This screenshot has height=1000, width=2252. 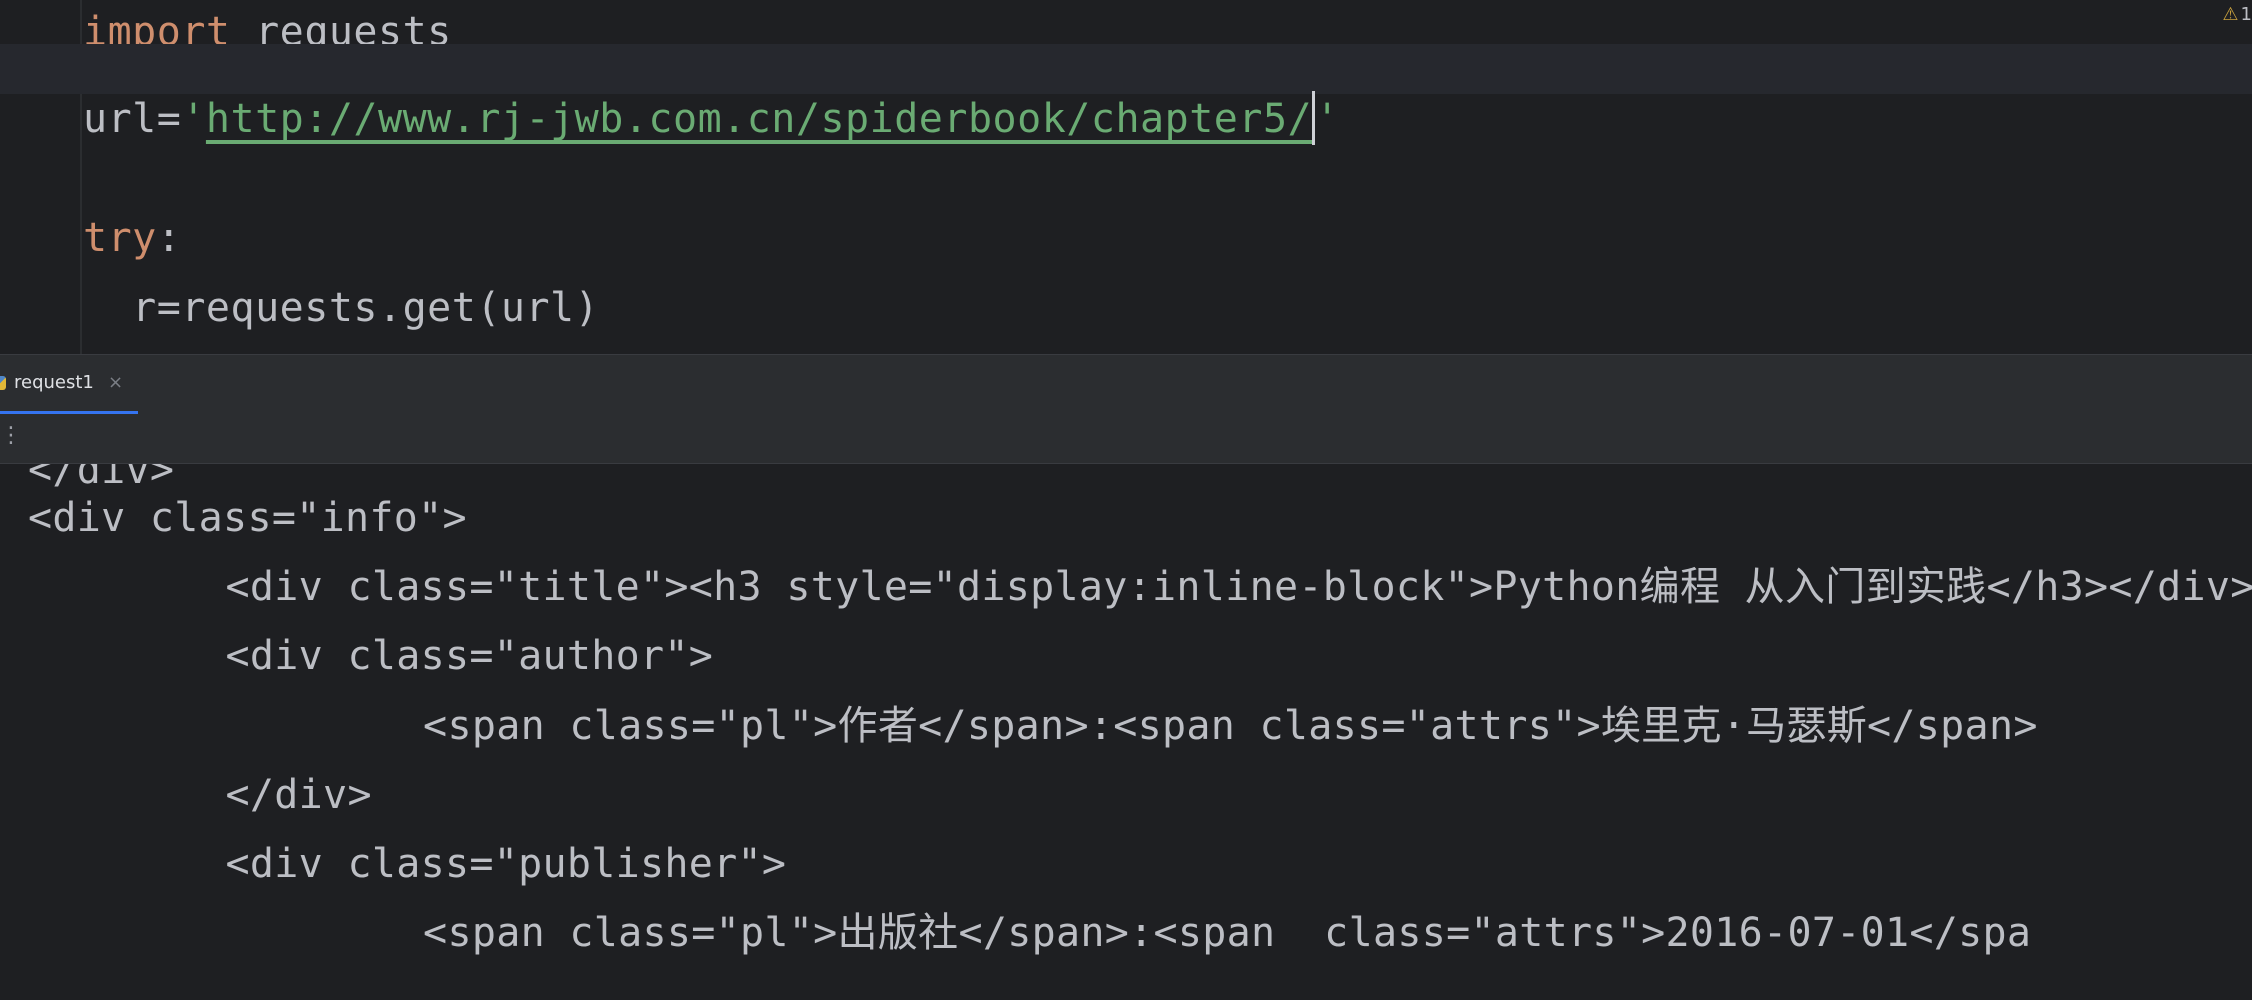 I want to click on output-line: <div class="author">, so click(x=421, y=656).